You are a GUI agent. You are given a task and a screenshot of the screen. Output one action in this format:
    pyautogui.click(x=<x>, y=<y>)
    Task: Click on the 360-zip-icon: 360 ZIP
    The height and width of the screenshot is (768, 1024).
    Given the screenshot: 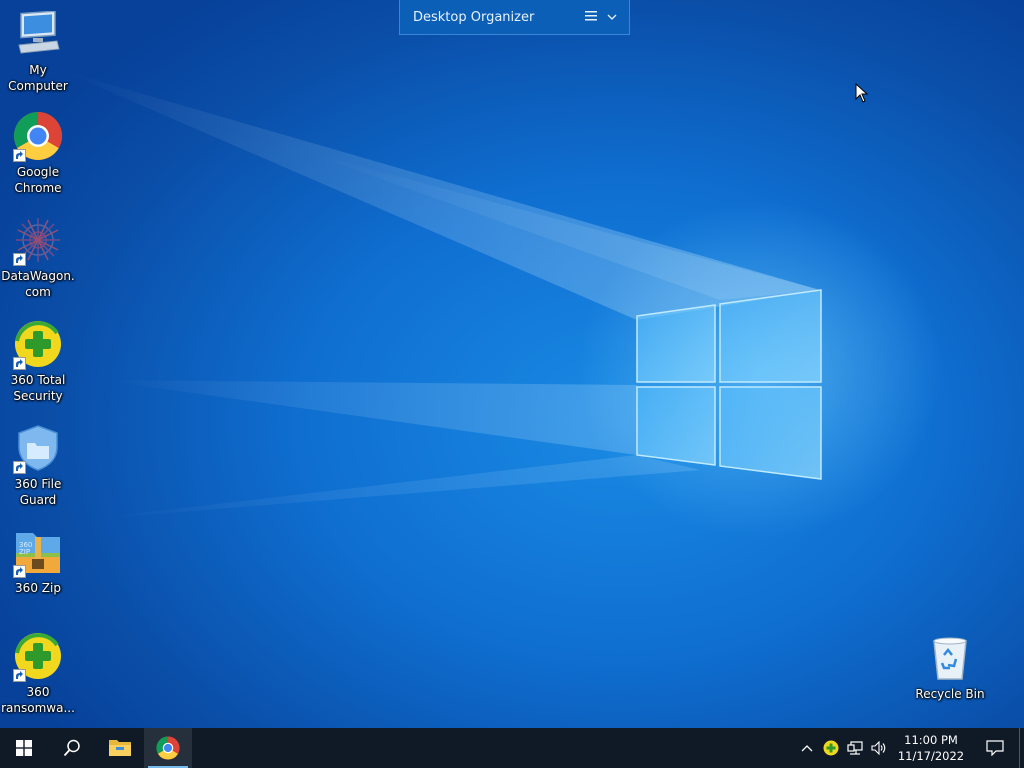 What is the action you would take?
    pyautogui.click(x=38, y=552)
    